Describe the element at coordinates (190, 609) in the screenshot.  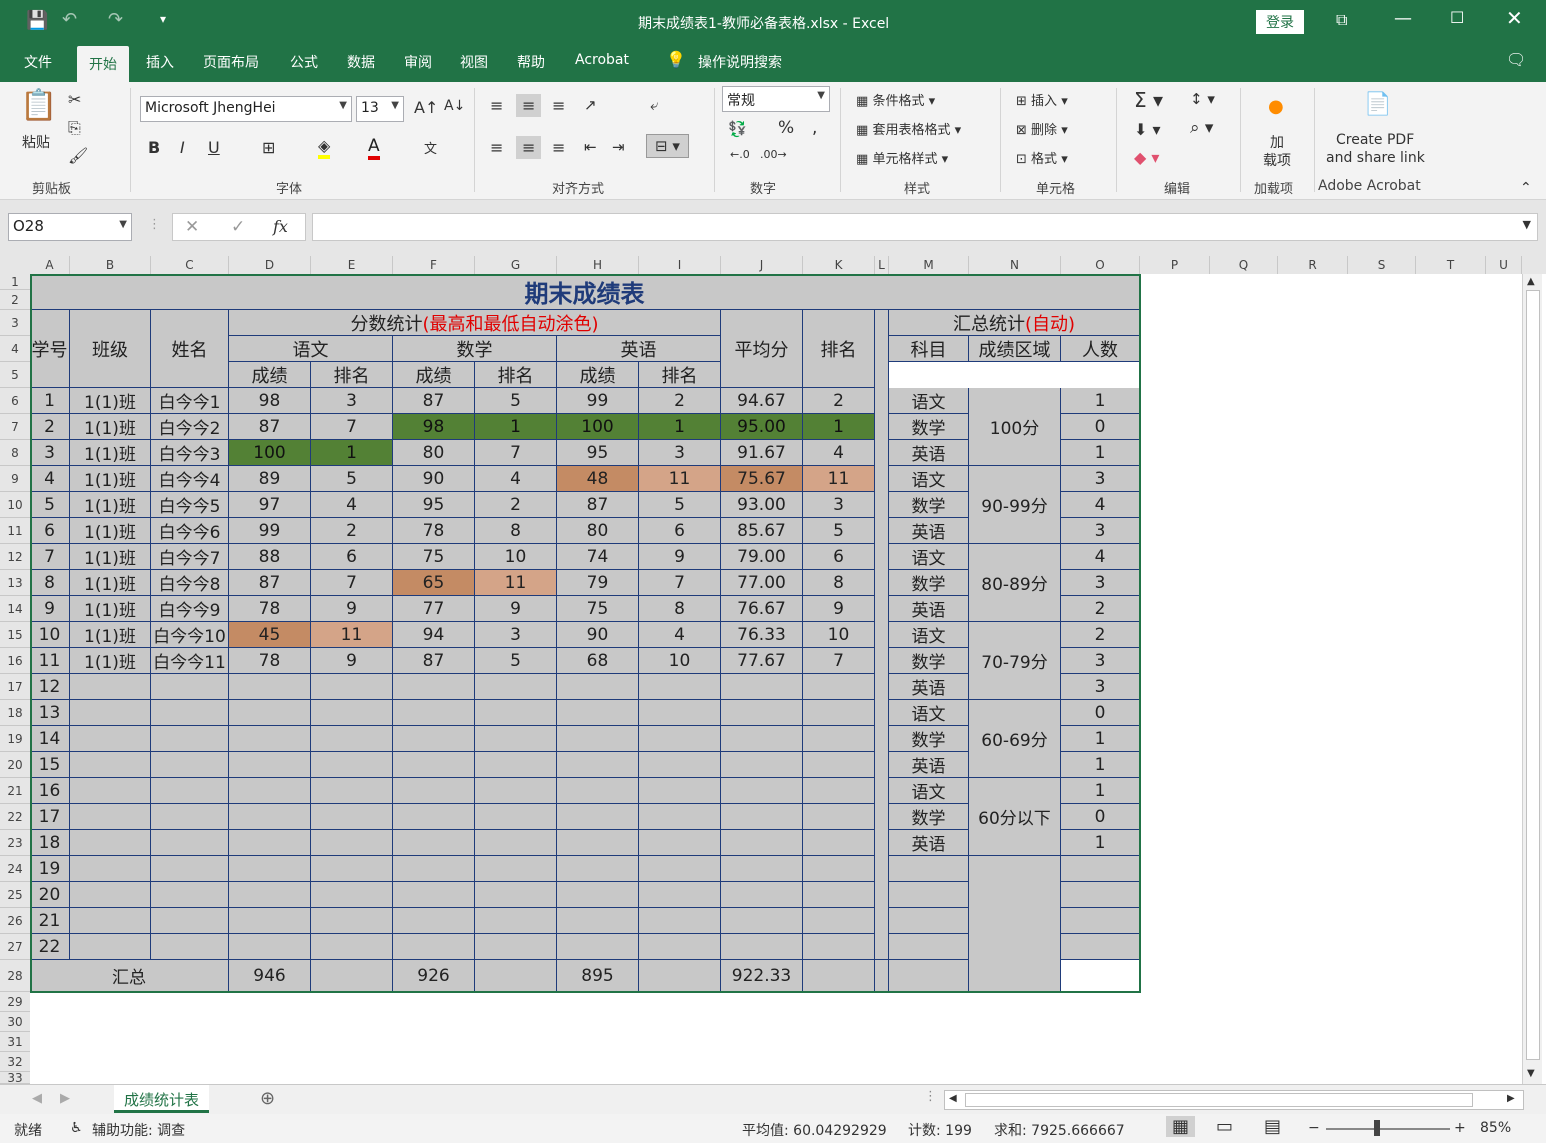
I see `student-cell: 白今今9` at that location.